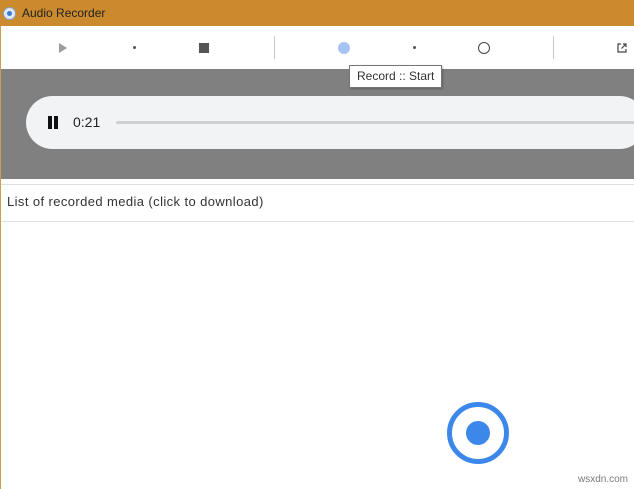 Image resolution: width=634 pixels, height=489 pixels. I want to click on record-options-button, so click(484, 47).